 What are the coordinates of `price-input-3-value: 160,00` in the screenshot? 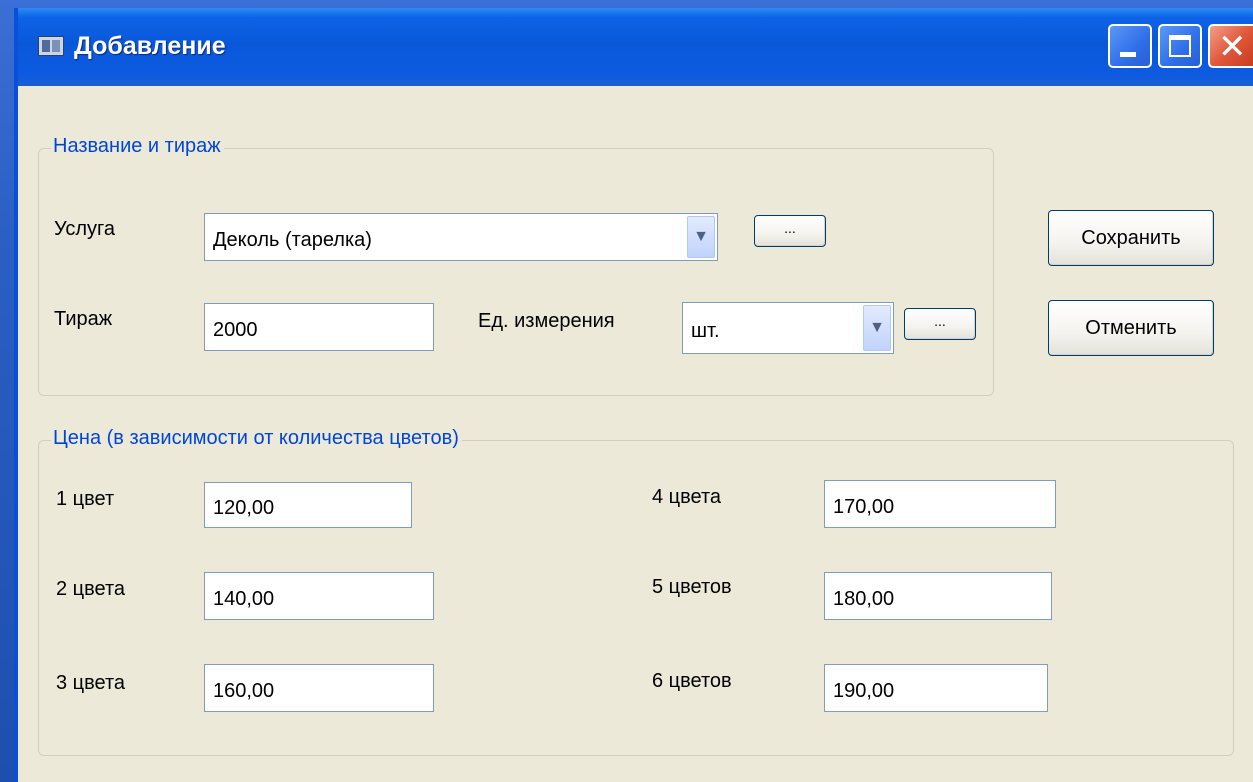 It's located at (244, 691).